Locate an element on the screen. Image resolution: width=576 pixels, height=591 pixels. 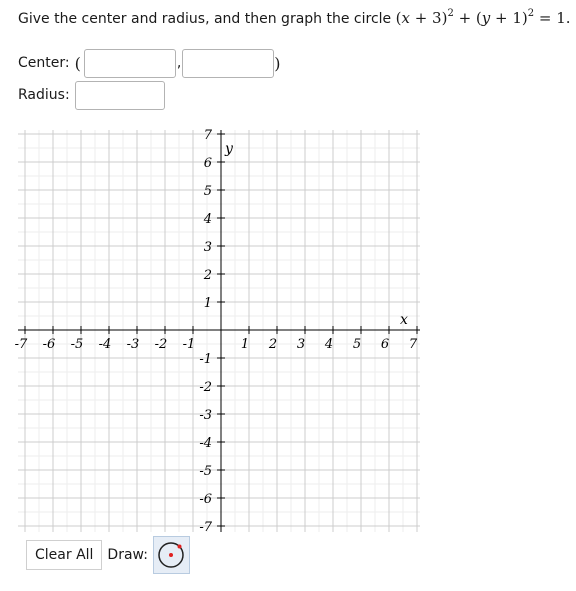
x-tick-label: -6 is located at coordinates (49, 344).